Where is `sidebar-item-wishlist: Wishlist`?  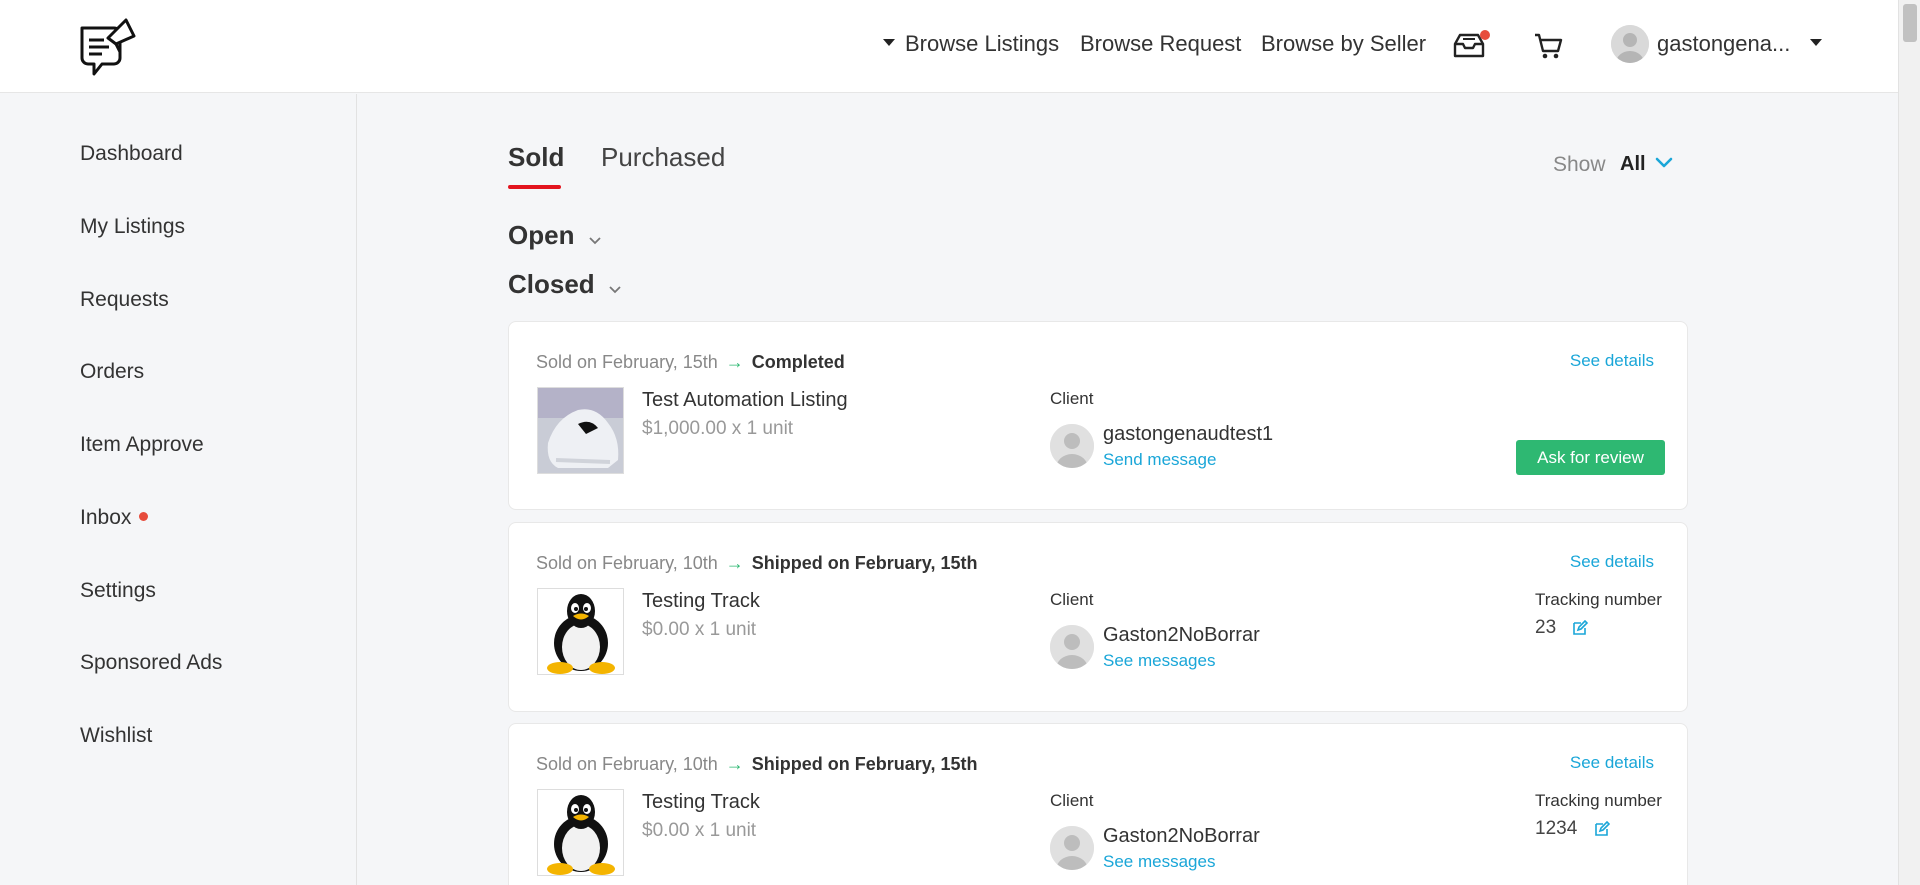
sidebar-item-wishlist: Wishlist is located at coordinates (116, 736).